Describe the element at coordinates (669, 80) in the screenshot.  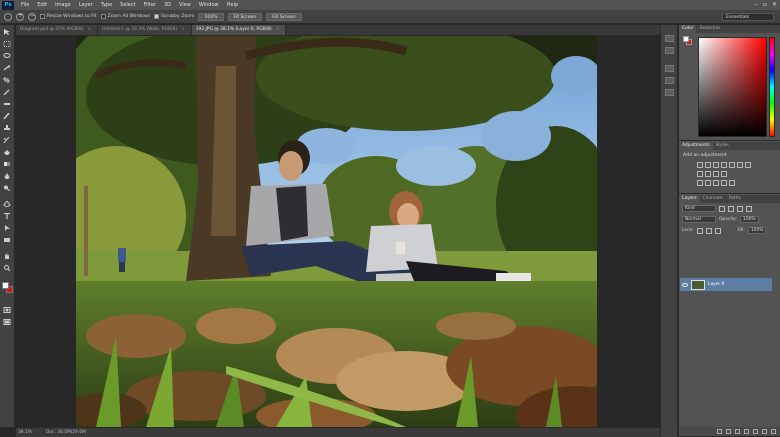
I see `character-panel-icon` at that location.